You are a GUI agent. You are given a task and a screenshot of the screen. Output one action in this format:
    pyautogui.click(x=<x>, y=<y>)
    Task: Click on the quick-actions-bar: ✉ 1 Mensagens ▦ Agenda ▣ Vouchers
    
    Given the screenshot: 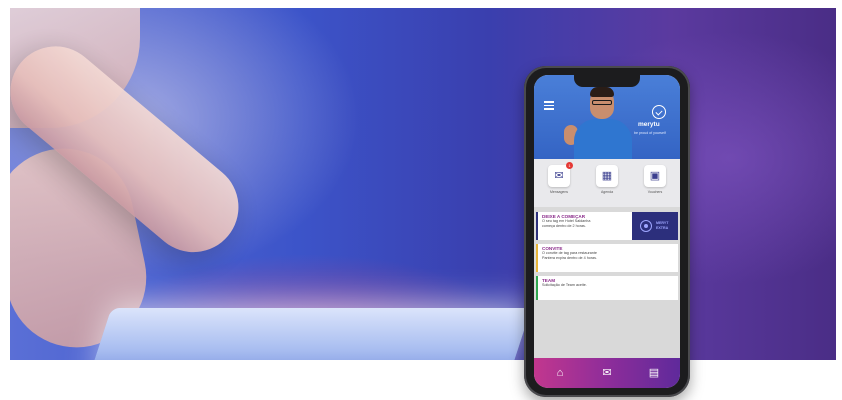 What is the action you would take?
    pyautogui.click(x=607, y=183)
    